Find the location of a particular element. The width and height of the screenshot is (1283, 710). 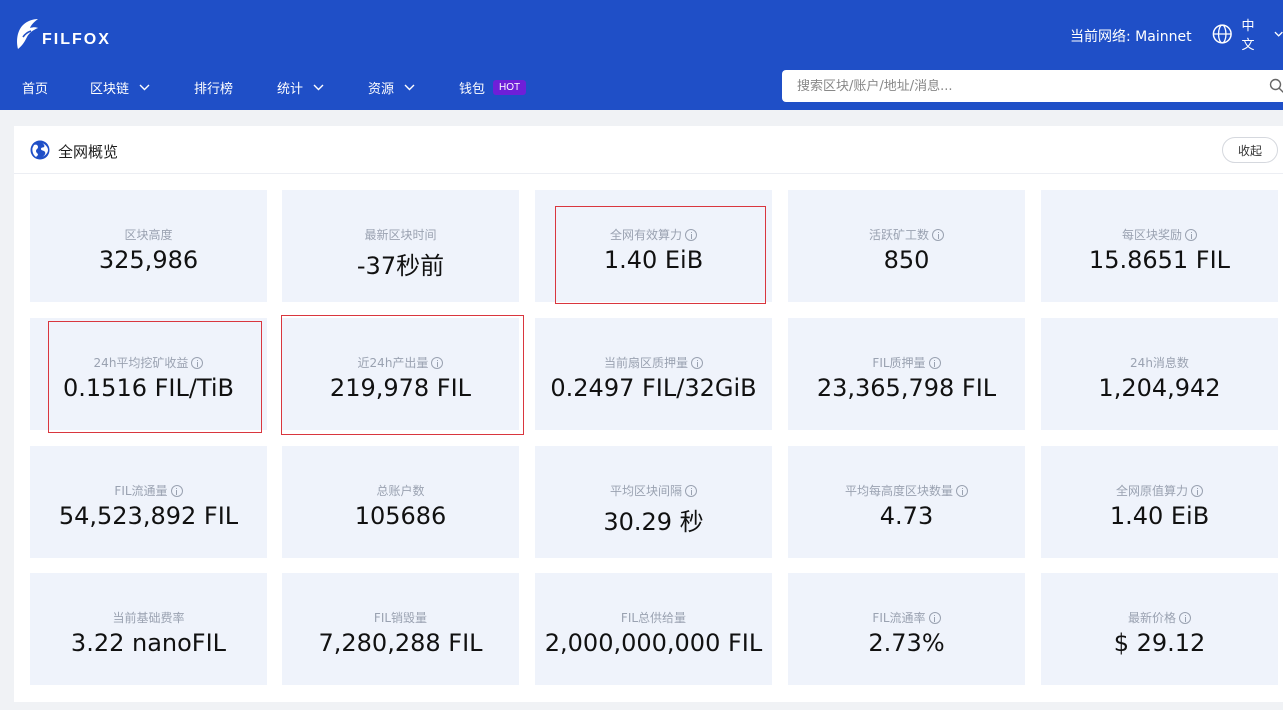

stat-card: 最新价格 $ 29.12 is located at coordinates (1159, 629).